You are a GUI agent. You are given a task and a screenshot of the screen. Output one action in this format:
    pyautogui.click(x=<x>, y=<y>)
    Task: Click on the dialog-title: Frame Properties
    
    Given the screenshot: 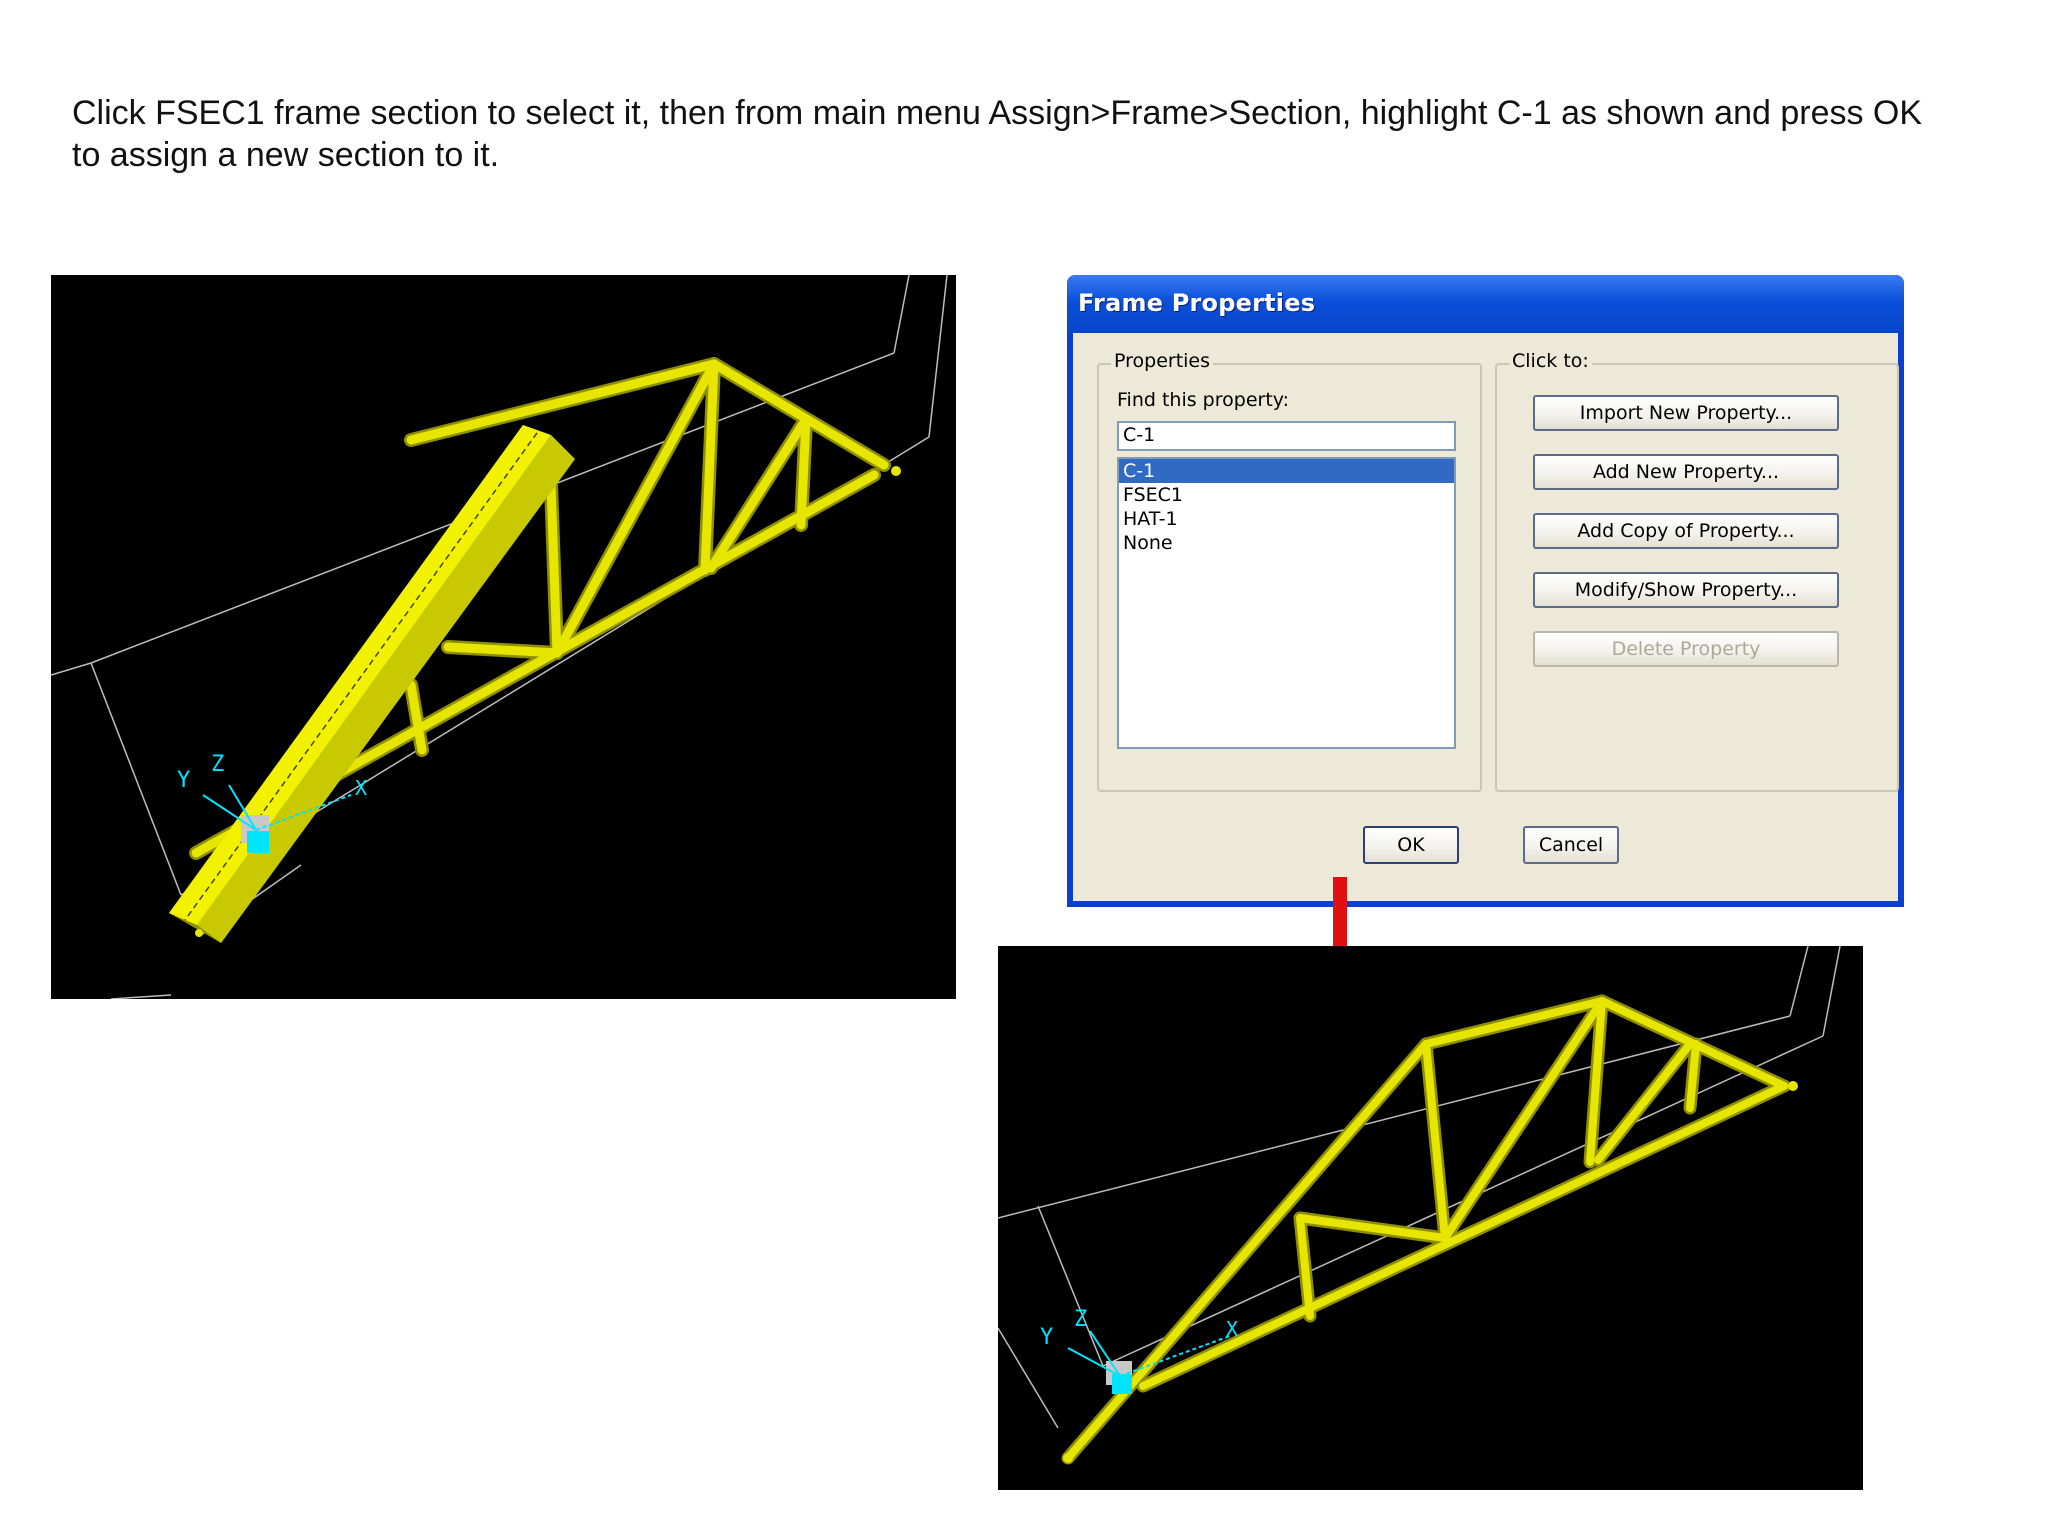 What is the action you would take?
    pyautogui.click(x=1197, y=303)
    